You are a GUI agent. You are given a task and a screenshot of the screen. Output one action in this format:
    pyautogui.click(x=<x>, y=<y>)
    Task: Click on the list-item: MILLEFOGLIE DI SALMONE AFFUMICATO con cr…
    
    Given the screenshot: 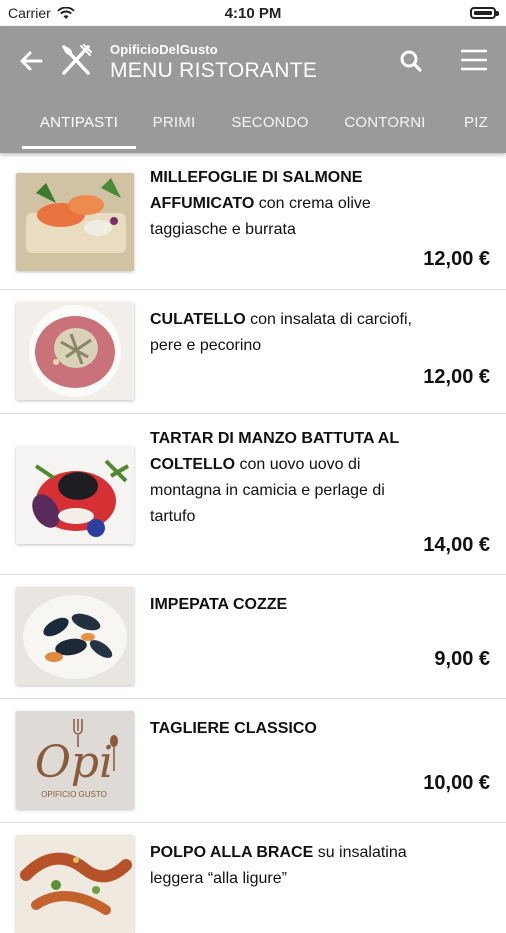 What is the action you would take?
    pyautogui.click(x=253, y=221)
    